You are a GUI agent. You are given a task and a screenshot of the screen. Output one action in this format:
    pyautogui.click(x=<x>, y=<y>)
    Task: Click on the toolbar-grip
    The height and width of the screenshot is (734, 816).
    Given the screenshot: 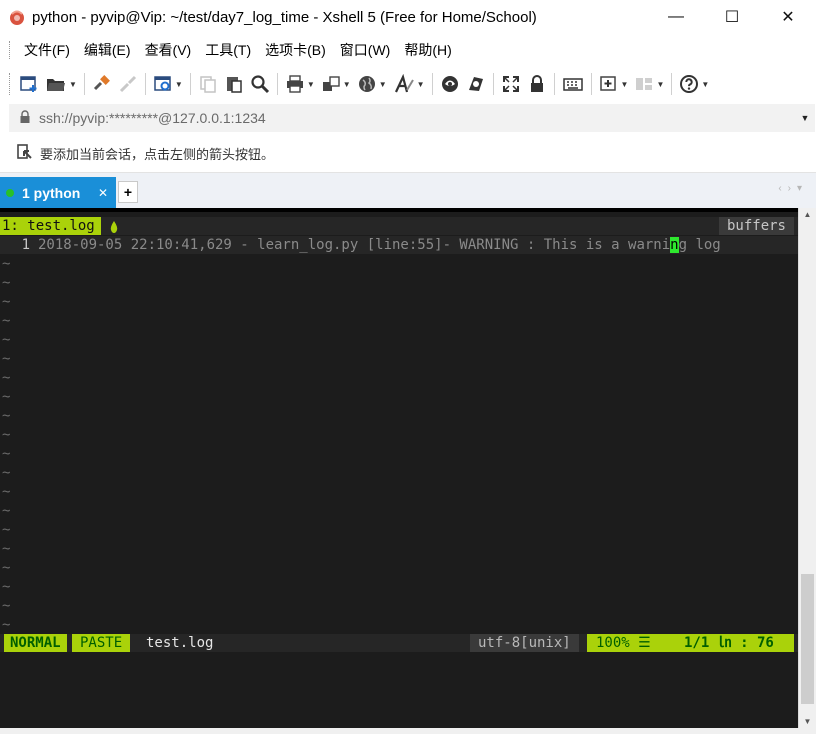 What is the action you would take?
    pyautogui.click(x=10, y=84)
    